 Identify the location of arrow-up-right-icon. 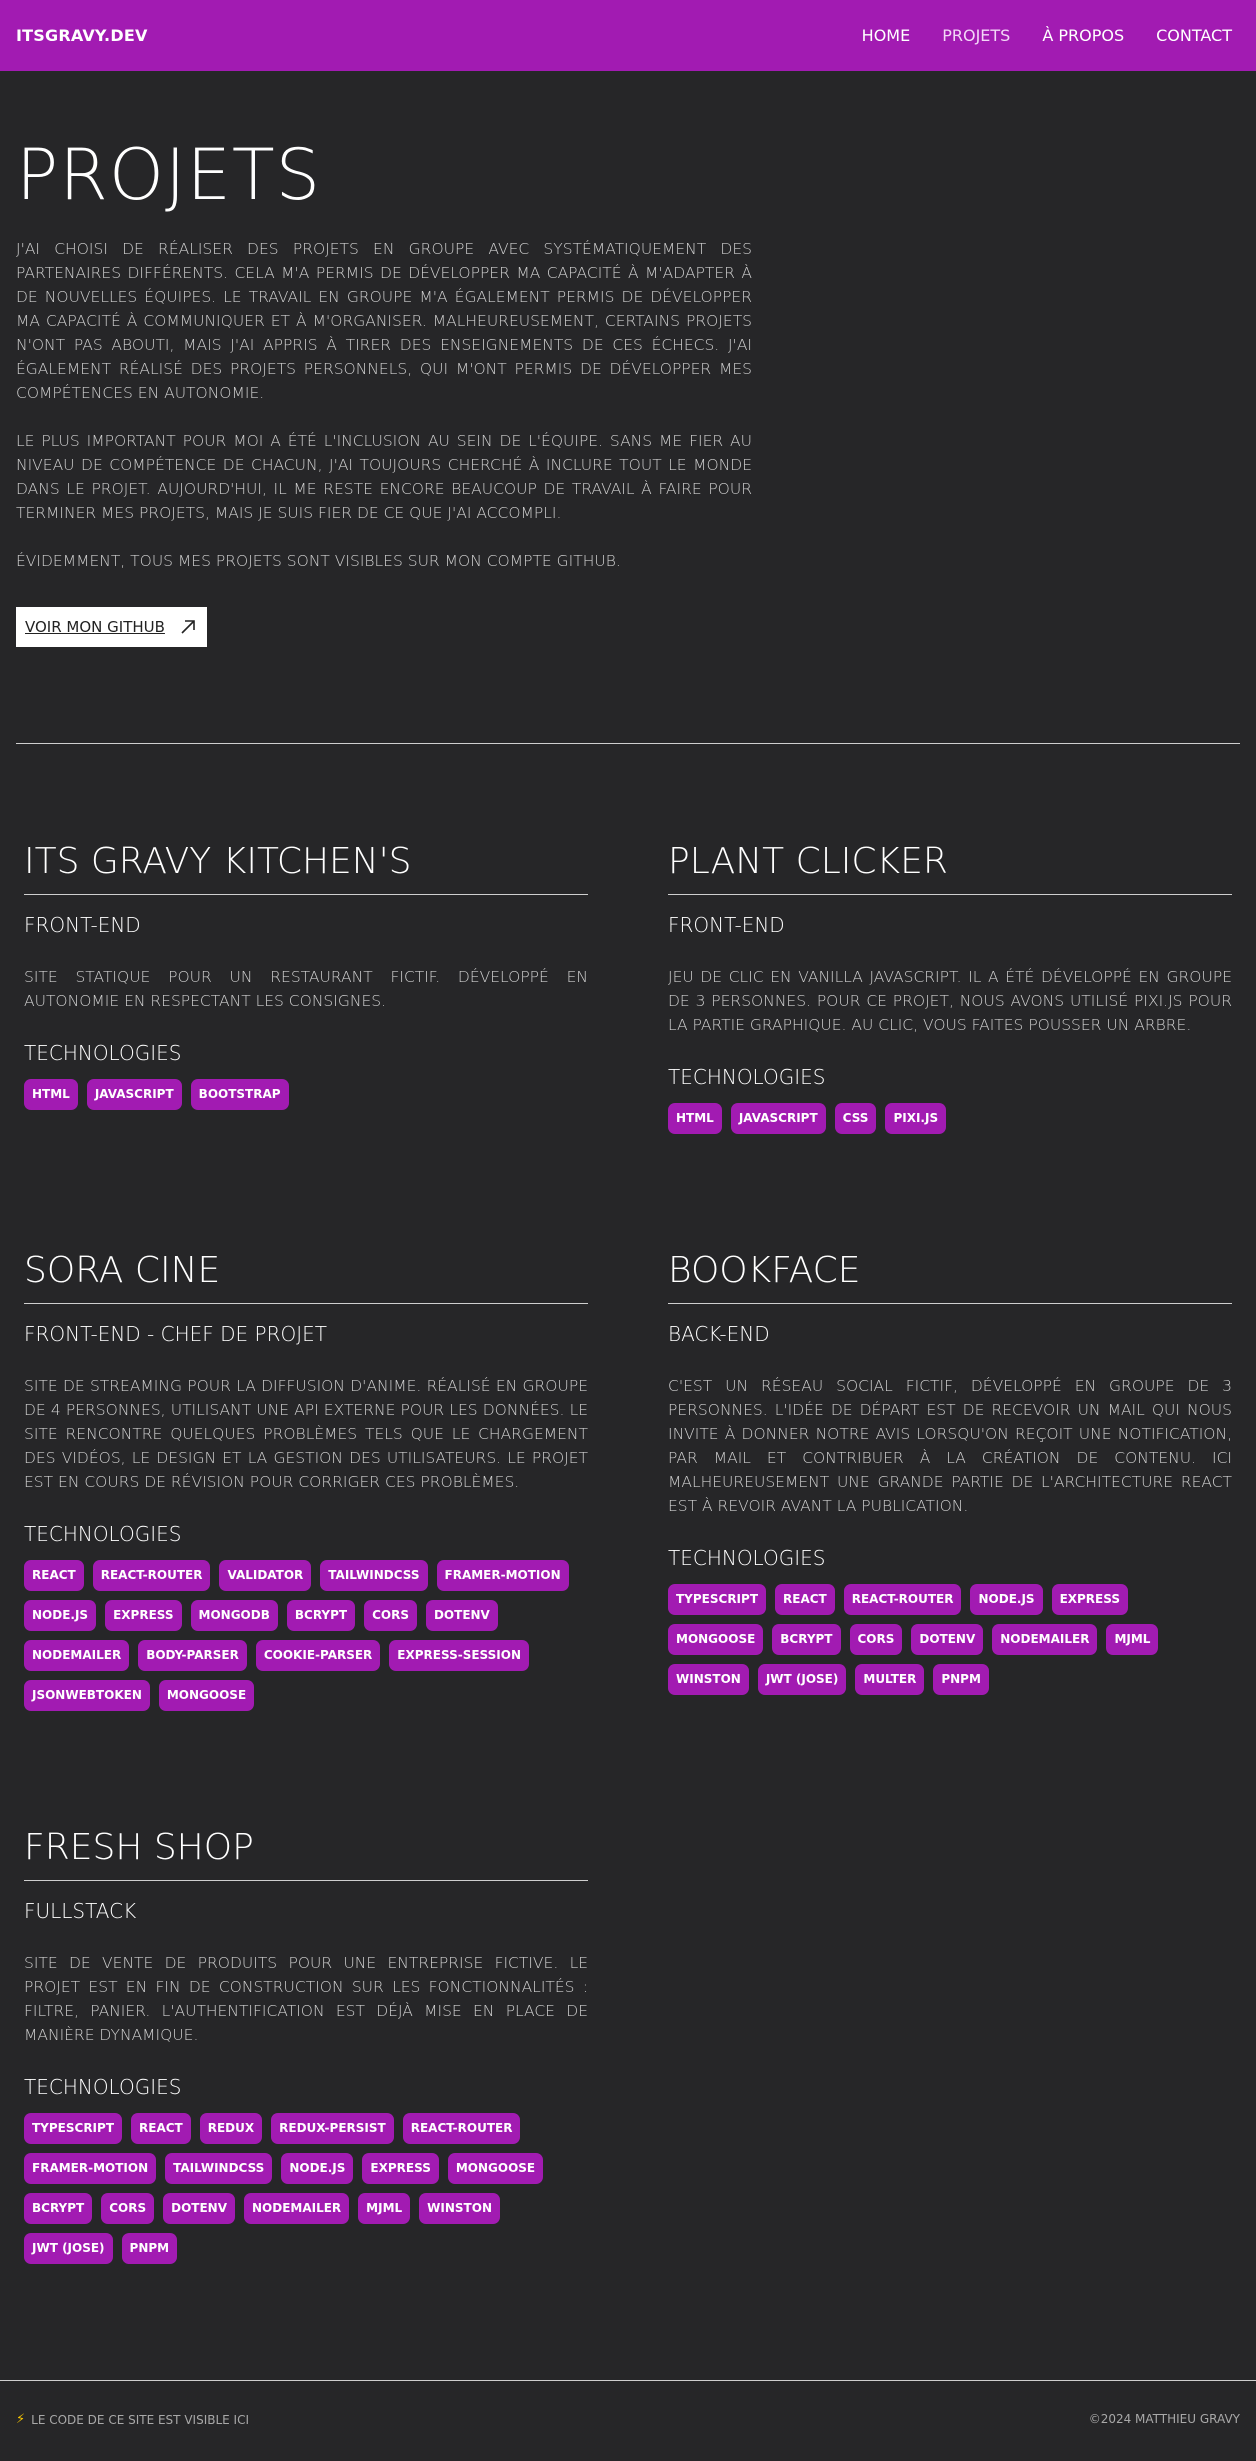
(188, 627).